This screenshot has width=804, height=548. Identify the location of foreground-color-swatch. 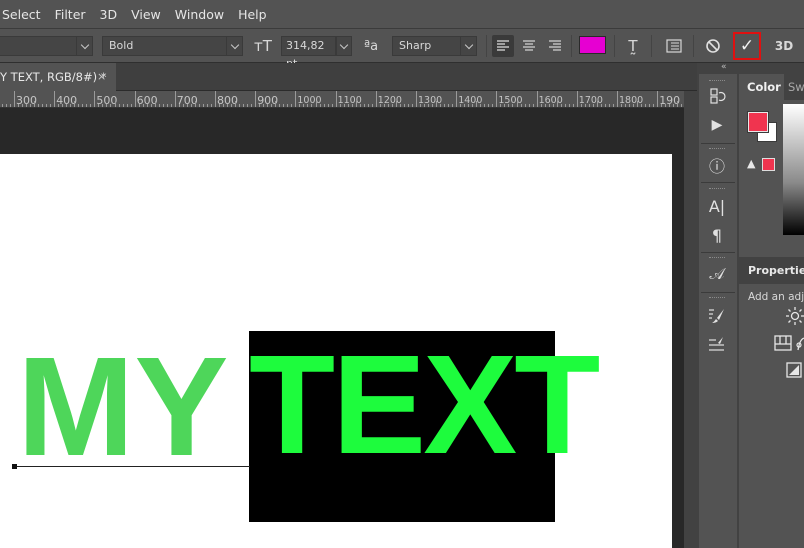
(758, 122).